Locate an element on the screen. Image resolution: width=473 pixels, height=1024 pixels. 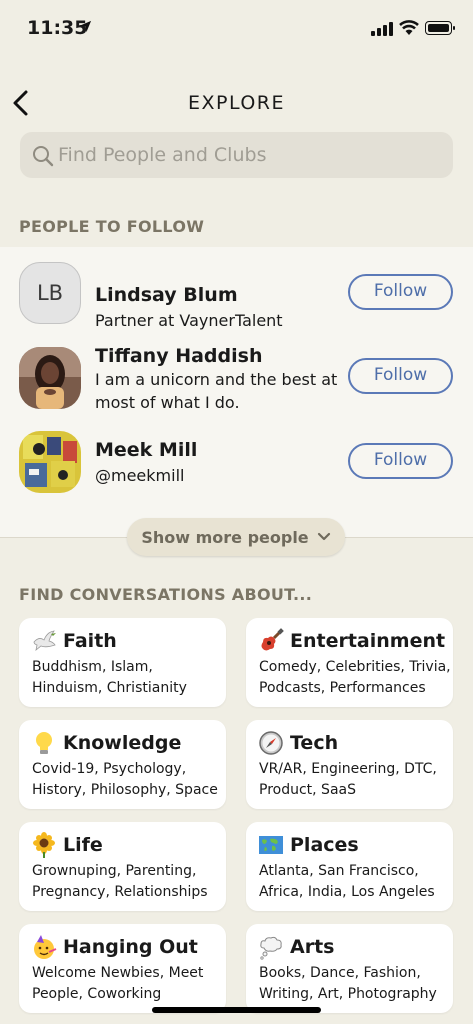
topic-subtitle: VR/AR, Engineering, DTC, Product, SaaS is located at coordinates (348, 779).